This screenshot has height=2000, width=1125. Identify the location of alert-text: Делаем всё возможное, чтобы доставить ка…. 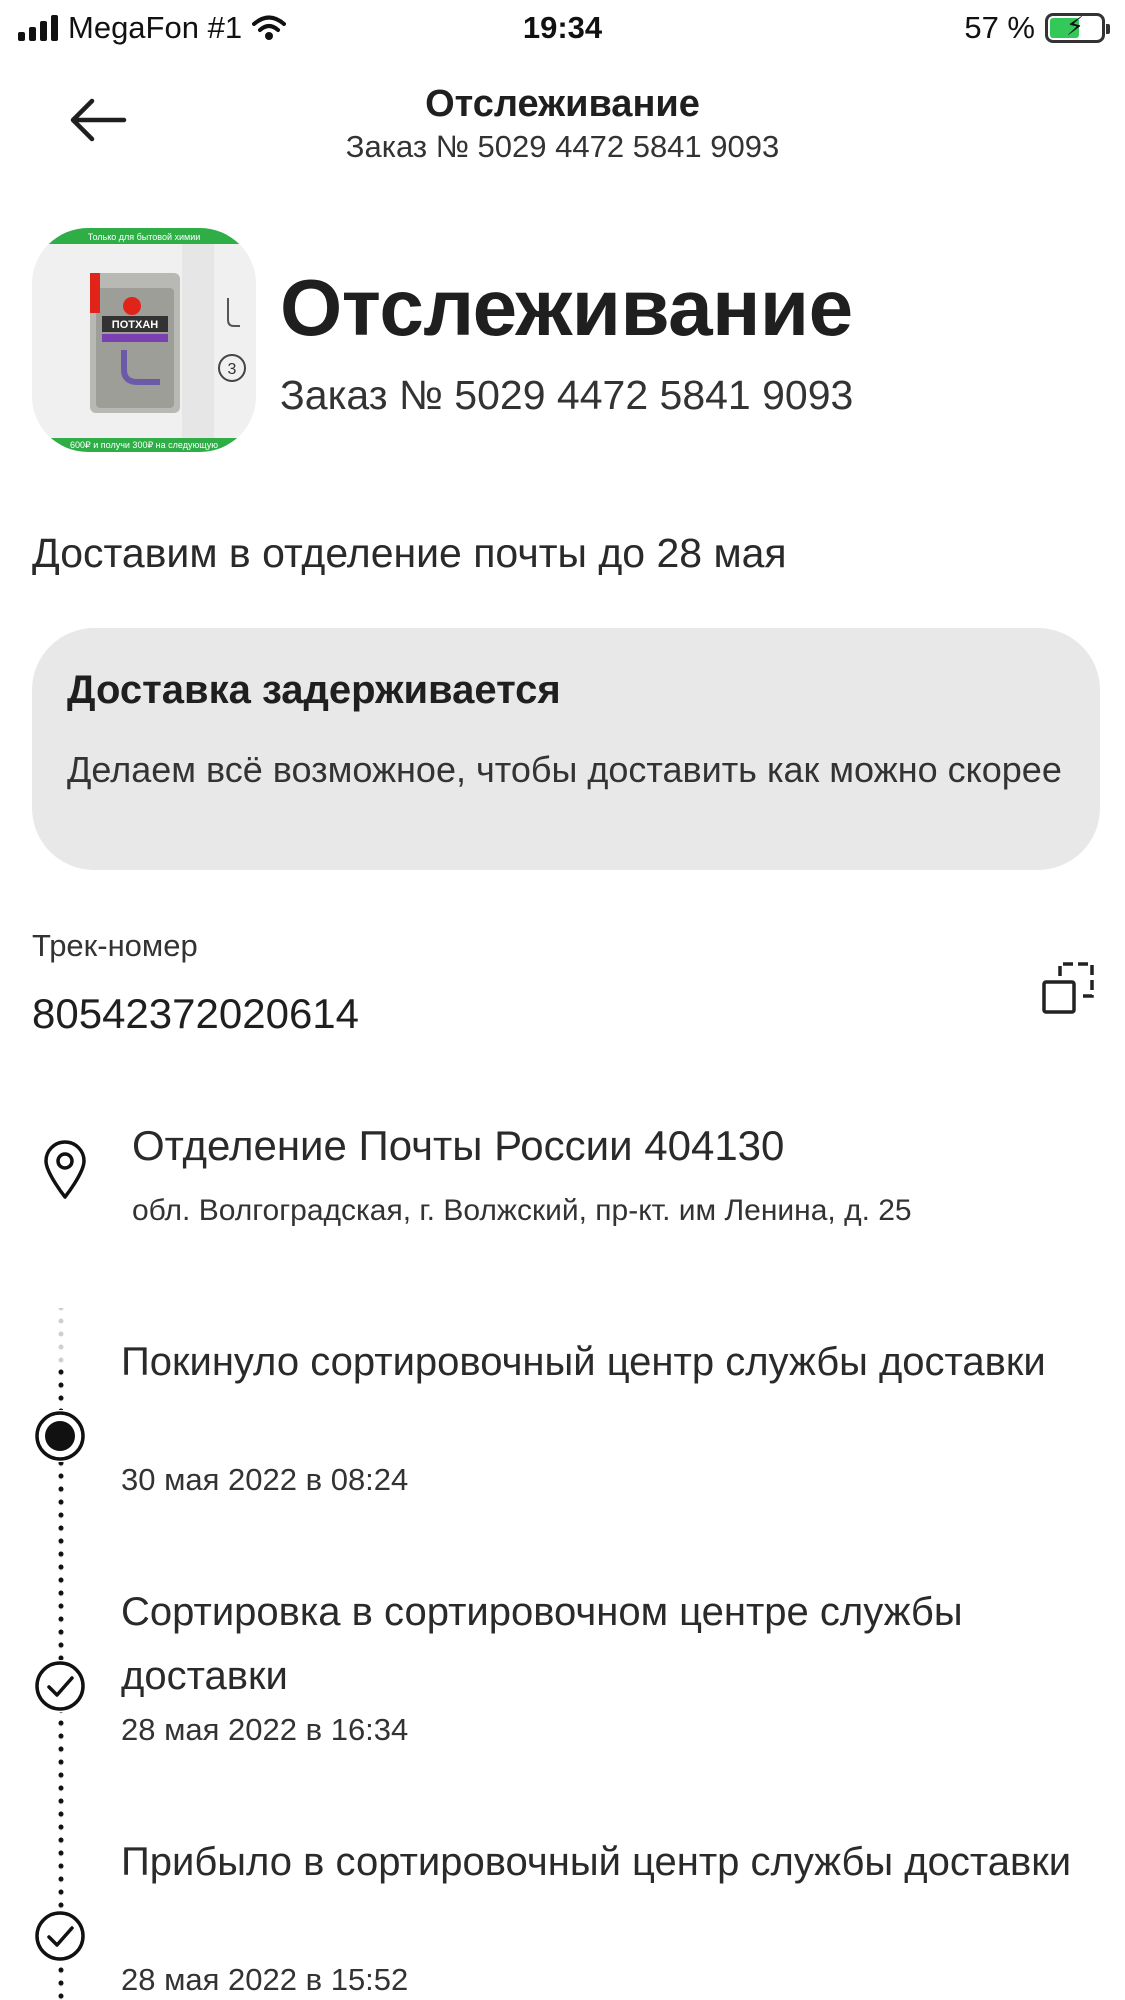
(564, 769).